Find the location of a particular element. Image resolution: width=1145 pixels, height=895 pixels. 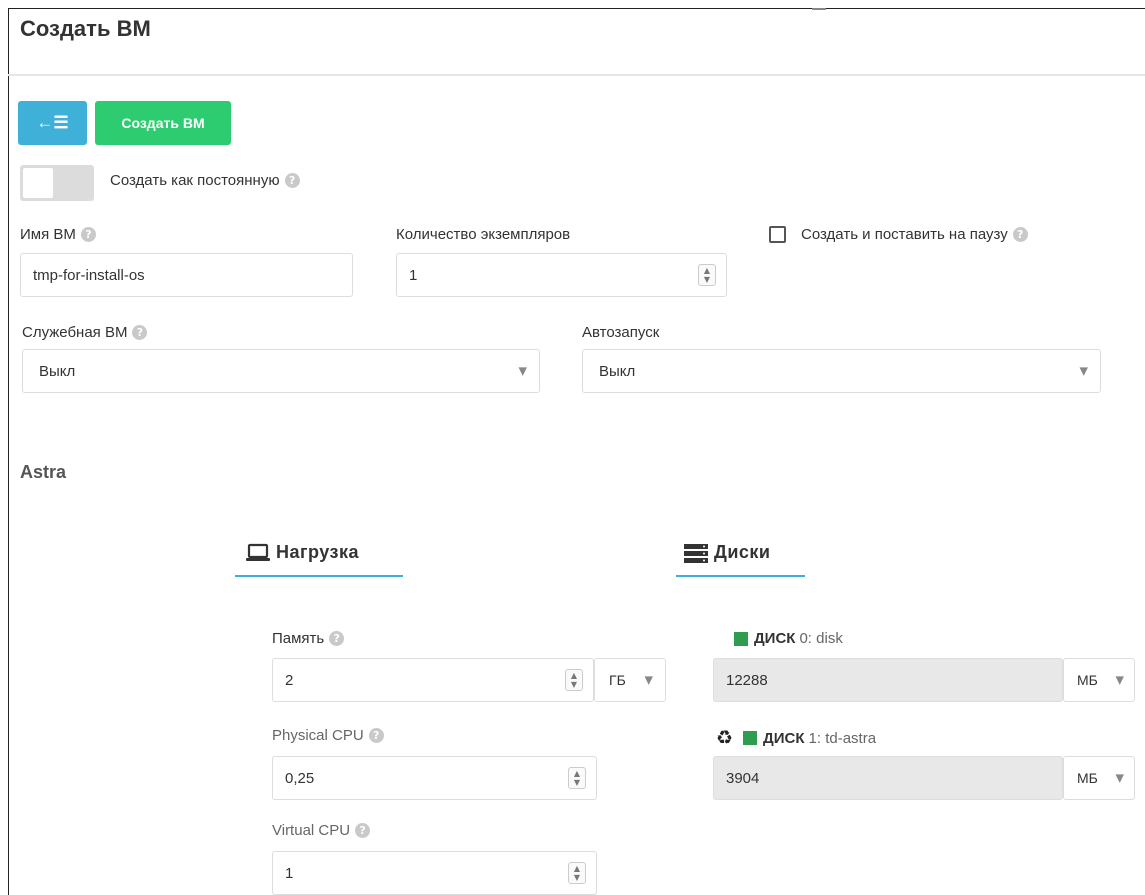

service-vm-label: Служебная ВМ is located at coordinates (75, 332).